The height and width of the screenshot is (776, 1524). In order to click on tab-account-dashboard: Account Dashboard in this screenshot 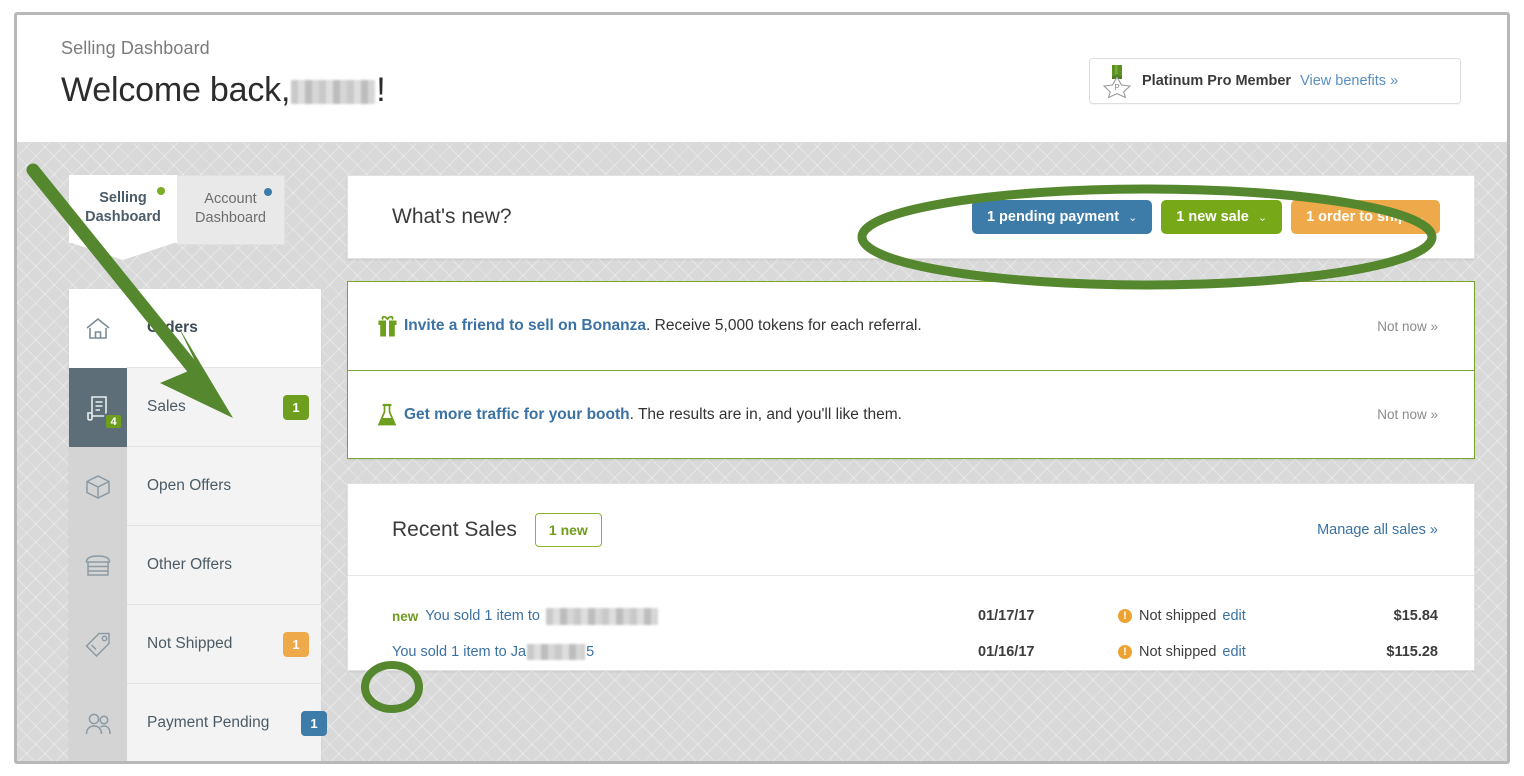, I will do `click(231, 210)`.